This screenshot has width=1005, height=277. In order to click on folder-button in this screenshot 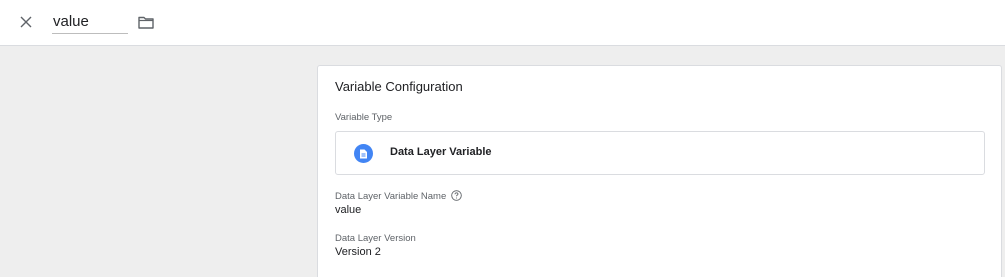, I will do `click(146, 22)`.